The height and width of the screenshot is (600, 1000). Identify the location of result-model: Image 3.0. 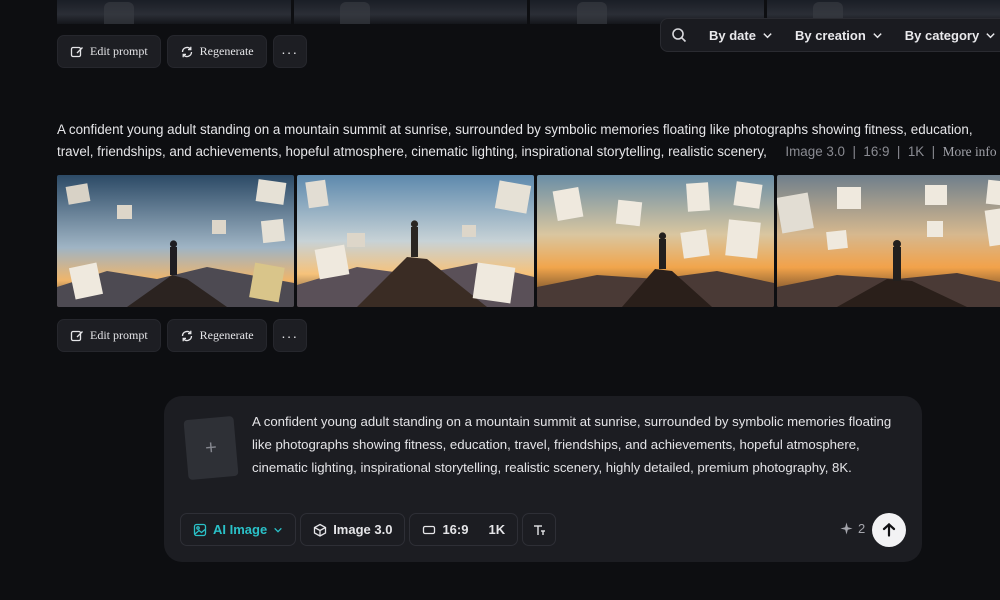
(815, 151).